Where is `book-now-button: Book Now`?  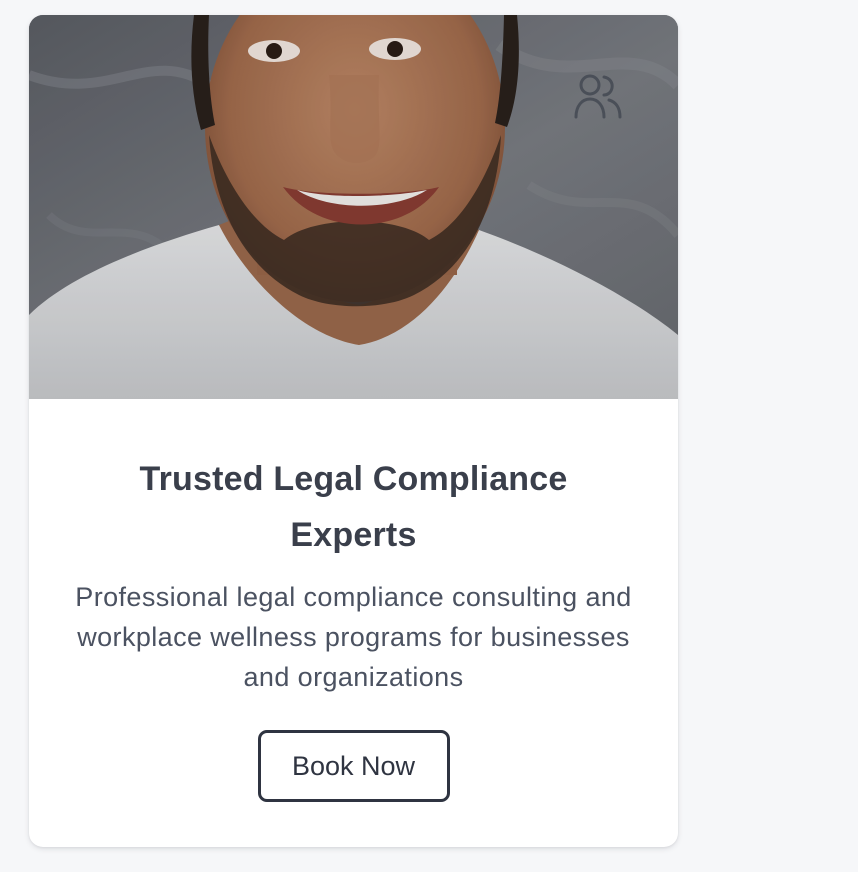 book-now-button: Book Now is located at coordinates (353, 766).